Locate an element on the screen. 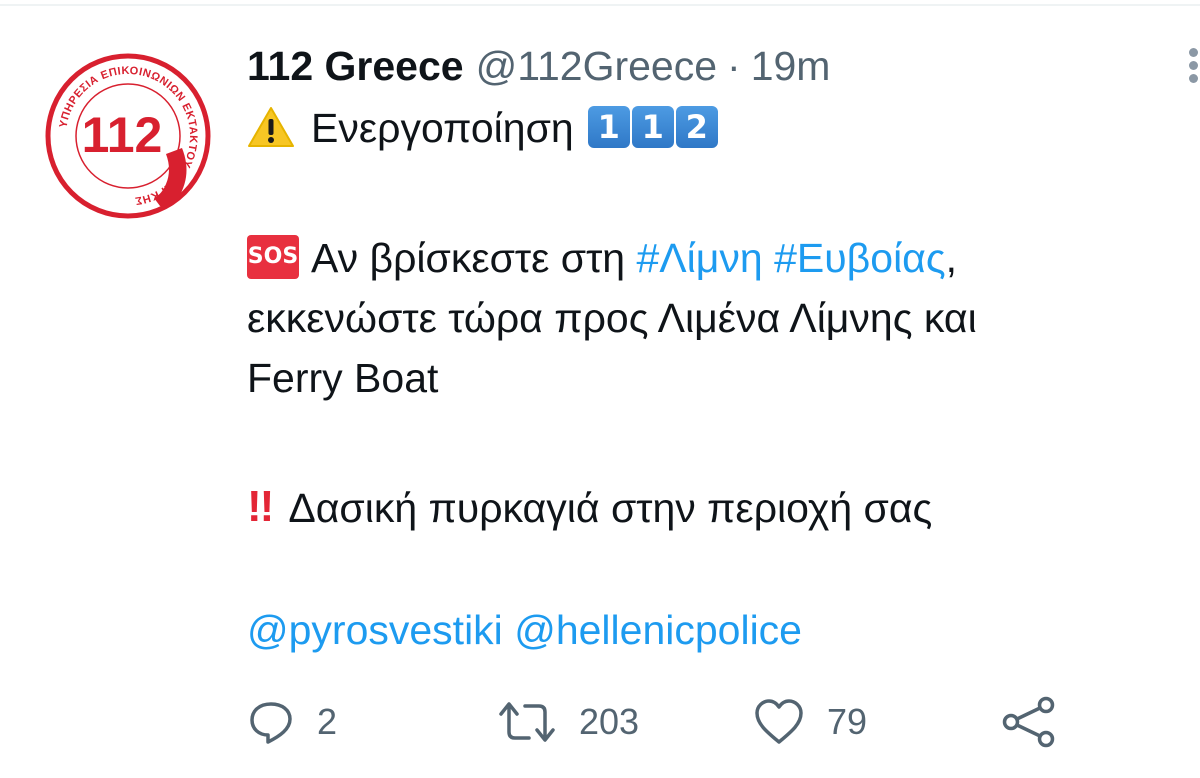  reply-count: 2 is located at coordinates (327, 721).